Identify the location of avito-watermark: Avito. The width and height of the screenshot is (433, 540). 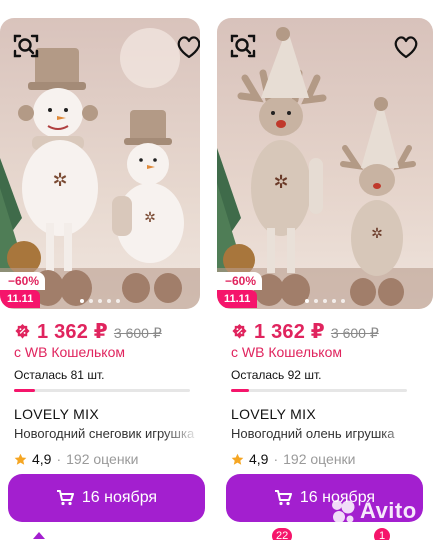
(372, 511).